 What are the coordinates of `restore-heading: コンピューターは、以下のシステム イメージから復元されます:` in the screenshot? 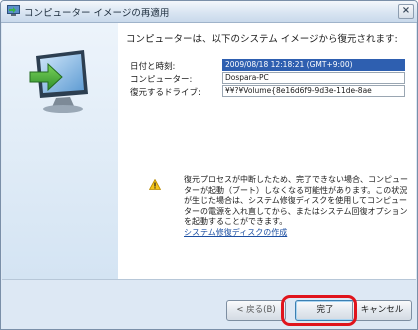 It's located at (262, 39).